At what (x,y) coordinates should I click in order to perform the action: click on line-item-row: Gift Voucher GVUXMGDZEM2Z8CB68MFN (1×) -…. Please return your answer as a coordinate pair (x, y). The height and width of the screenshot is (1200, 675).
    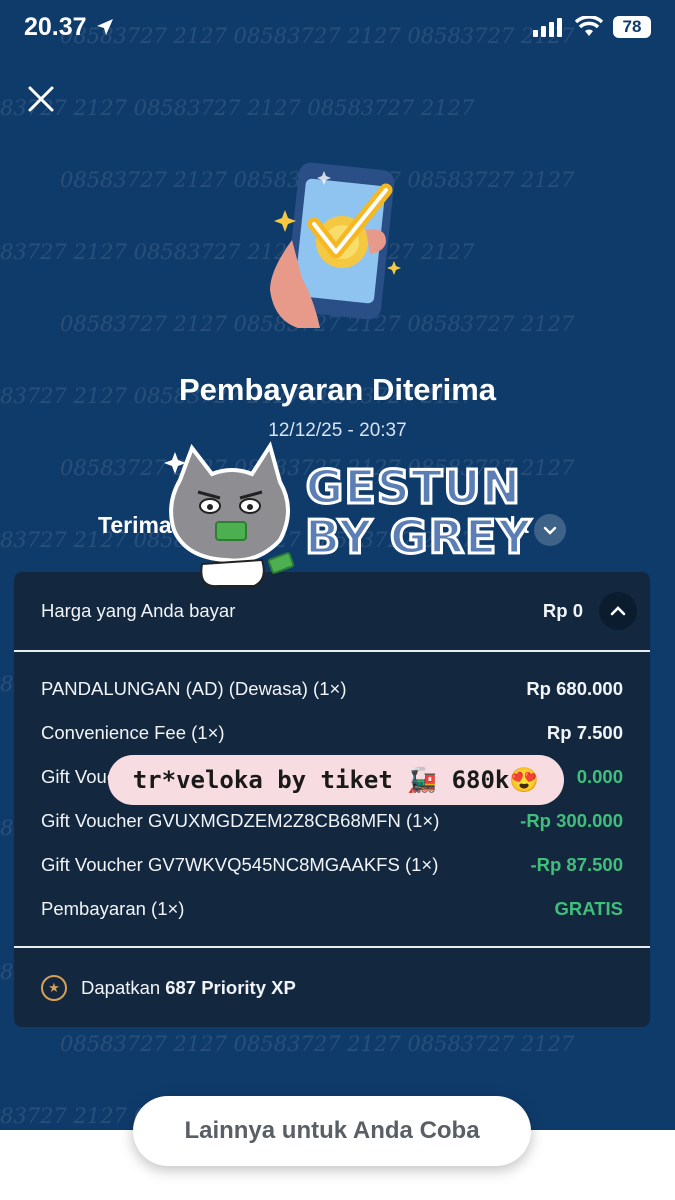
    Looking at the image, I should click on (332, 821).